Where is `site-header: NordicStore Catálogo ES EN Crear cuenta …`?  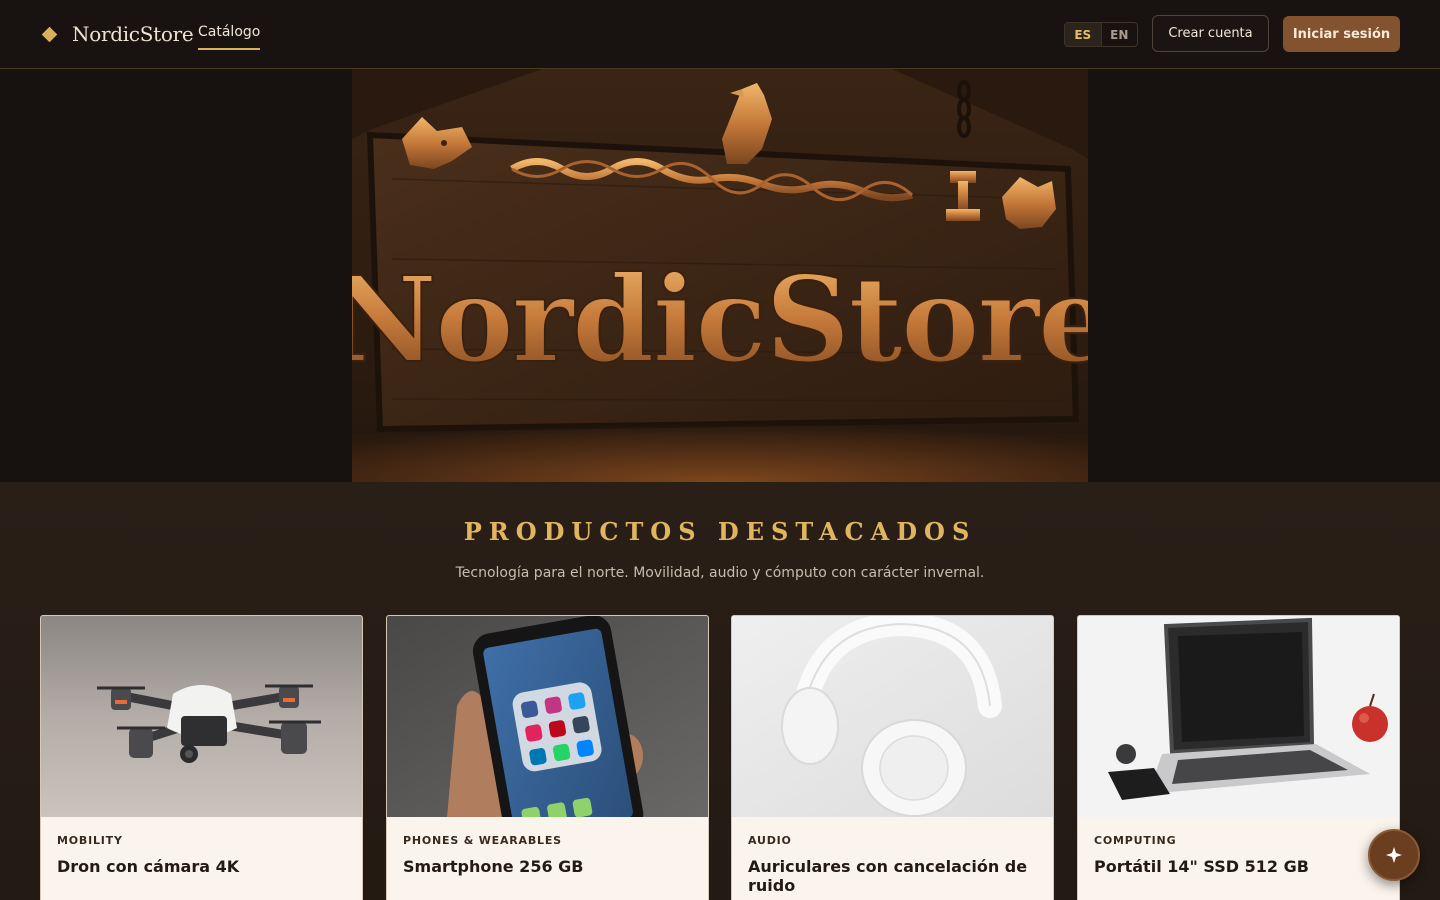
site-header: NordicStore Catálogo ES EN Crear cuenta … is located at coordinates (720, 34).